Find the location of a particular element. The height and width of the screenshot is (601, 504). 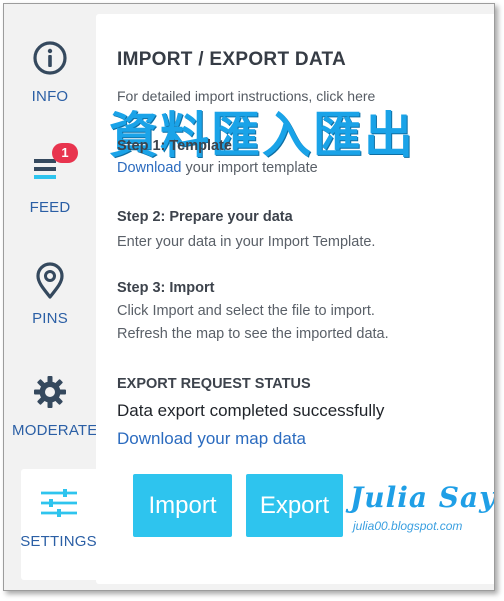

step-2-text: Enter your data in your Import Template. is located at coordinates (246, 242).